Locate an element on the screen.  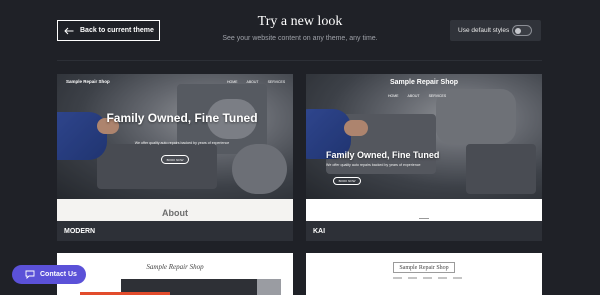
toggle-knob is located at coordinates (518, 30).